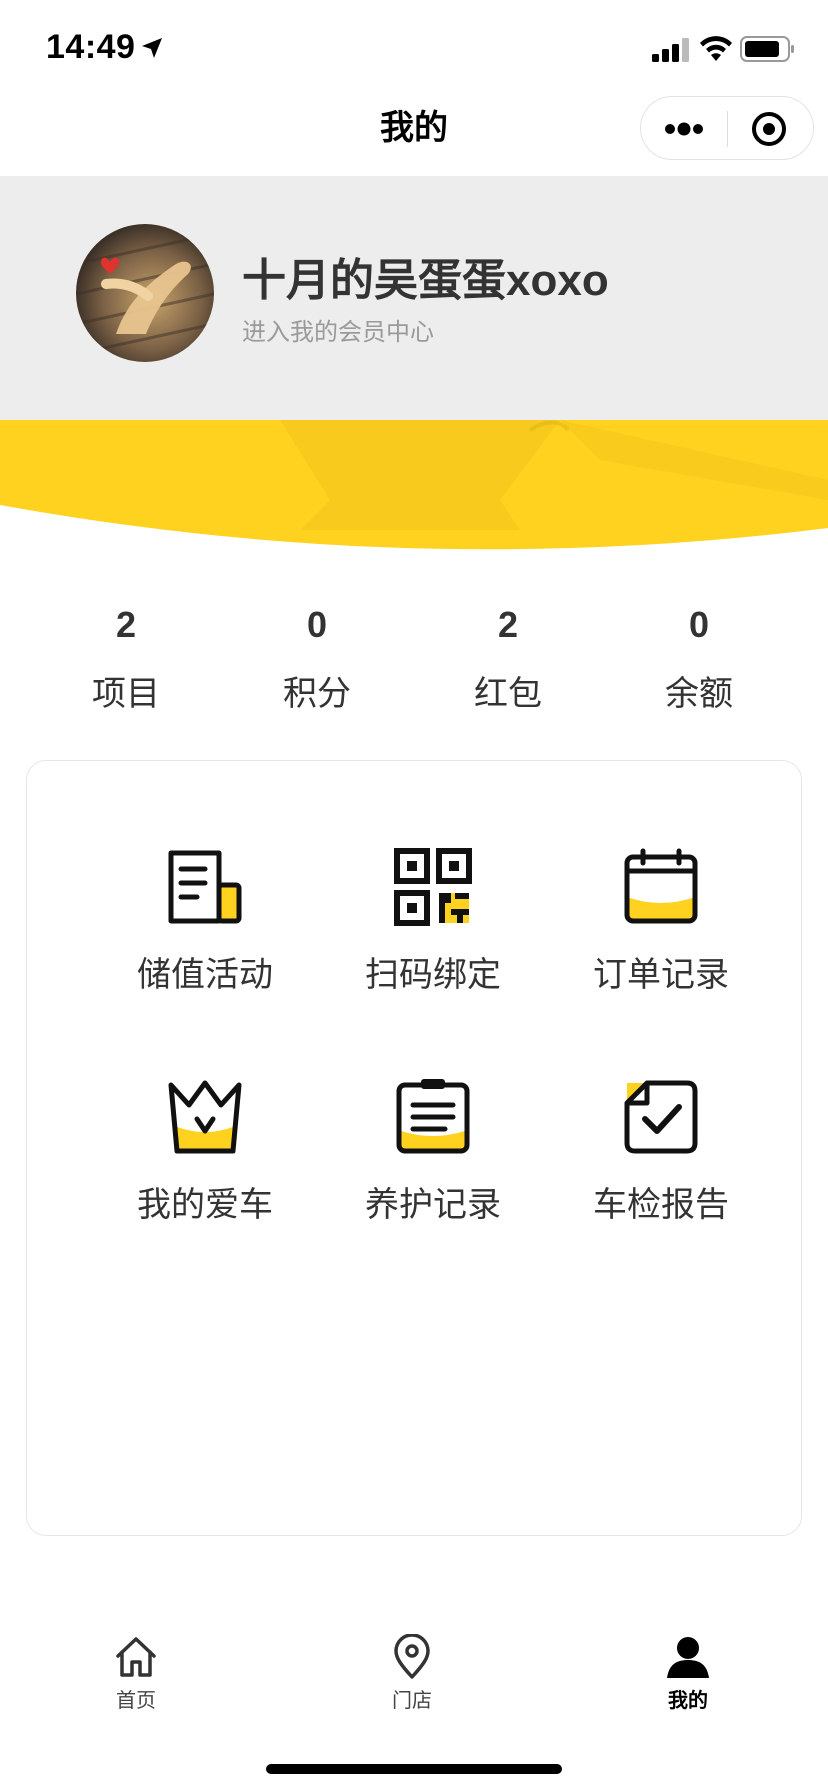 This screenshot has height=1792, width=828. What do you see at coordinates (433, 1116) in the screenshot?
I see `clipboard-icon` at bounding box center [433, 1116].